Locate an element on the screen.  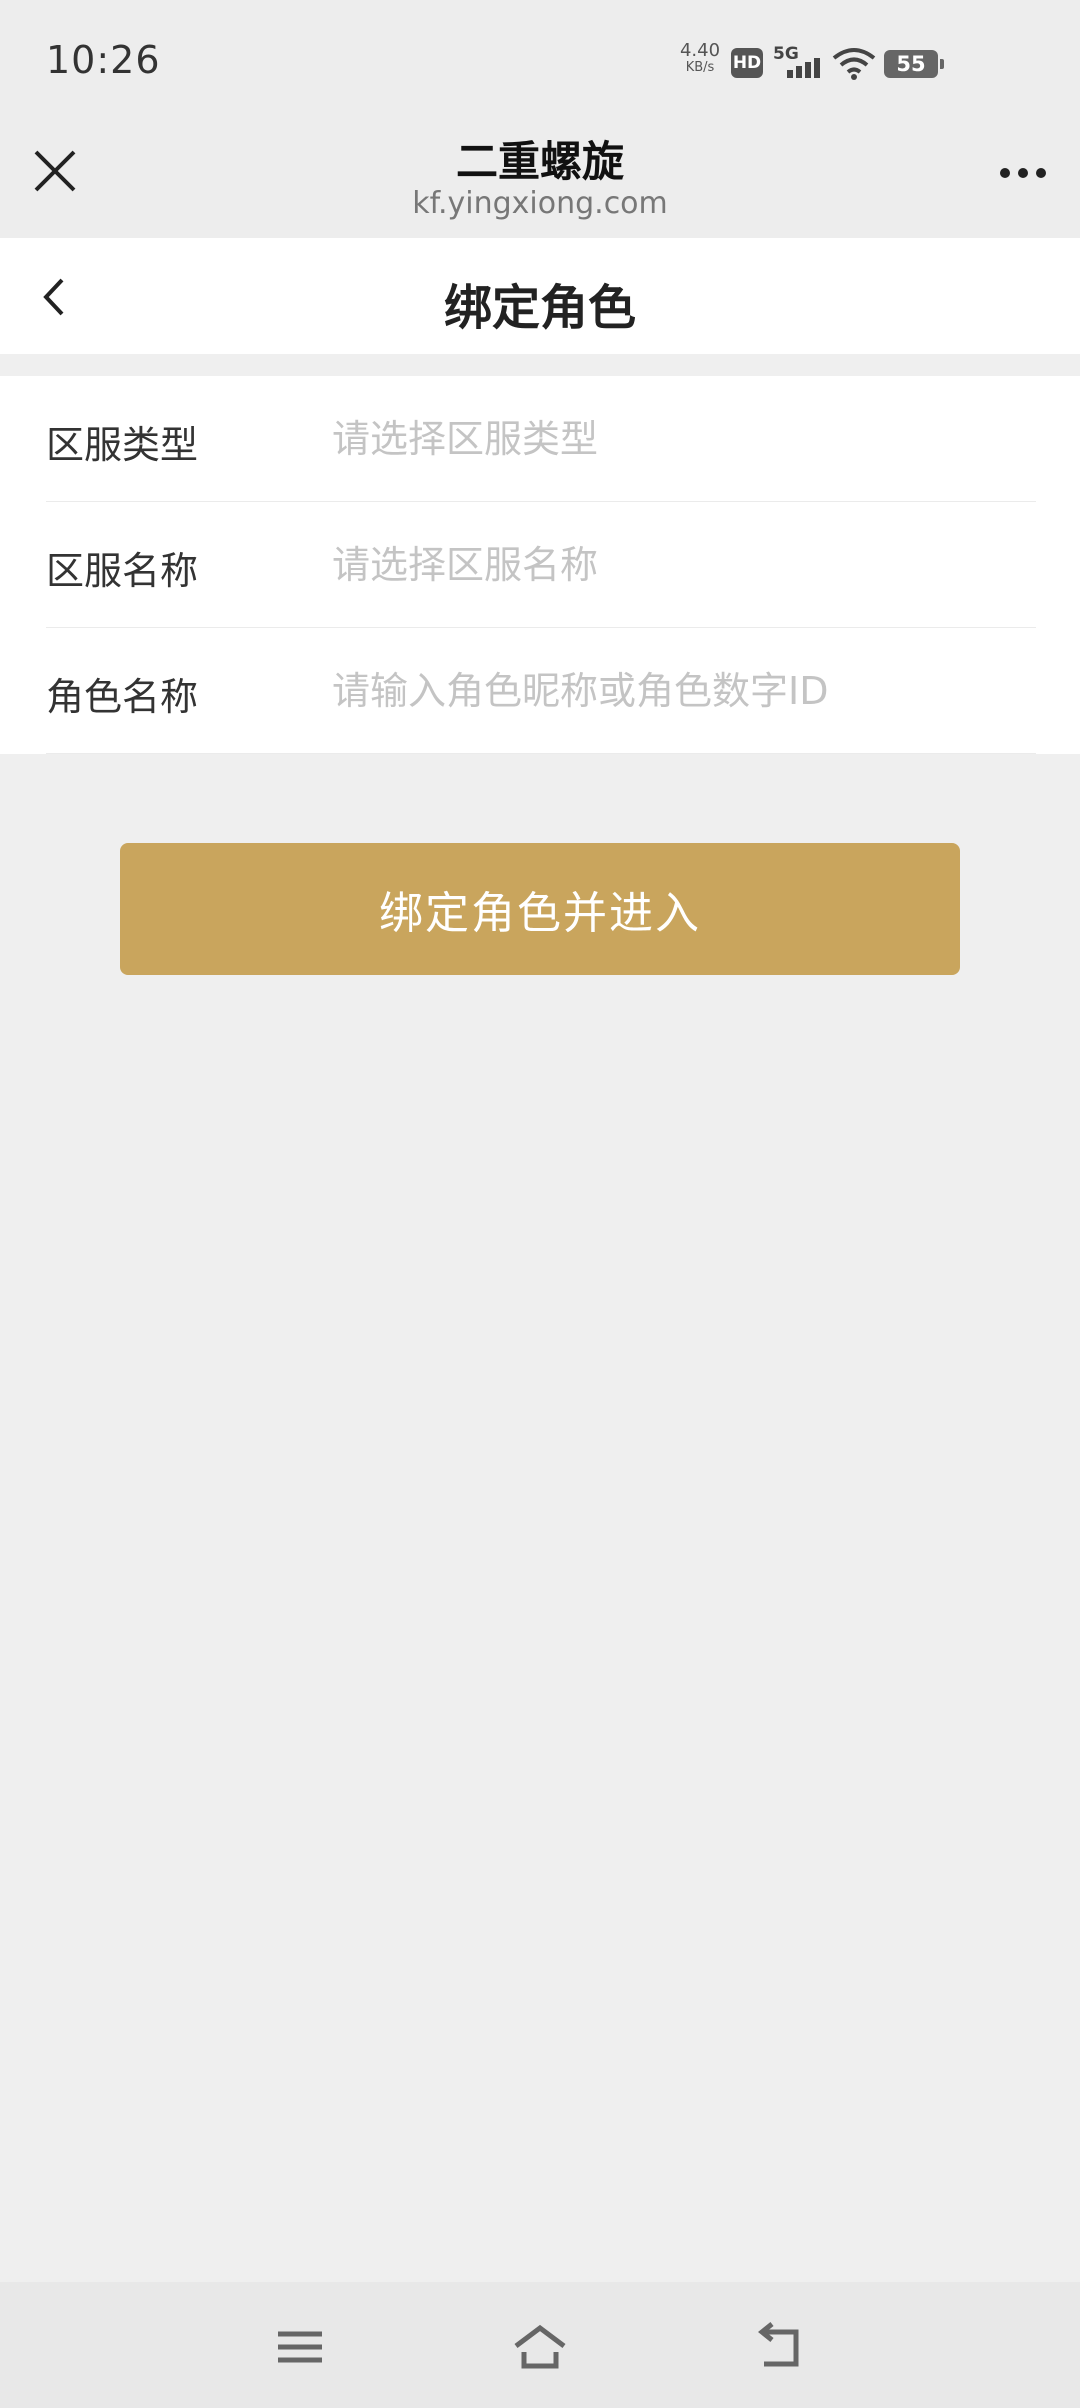
role-name-input is located at coordinates (682, 691).